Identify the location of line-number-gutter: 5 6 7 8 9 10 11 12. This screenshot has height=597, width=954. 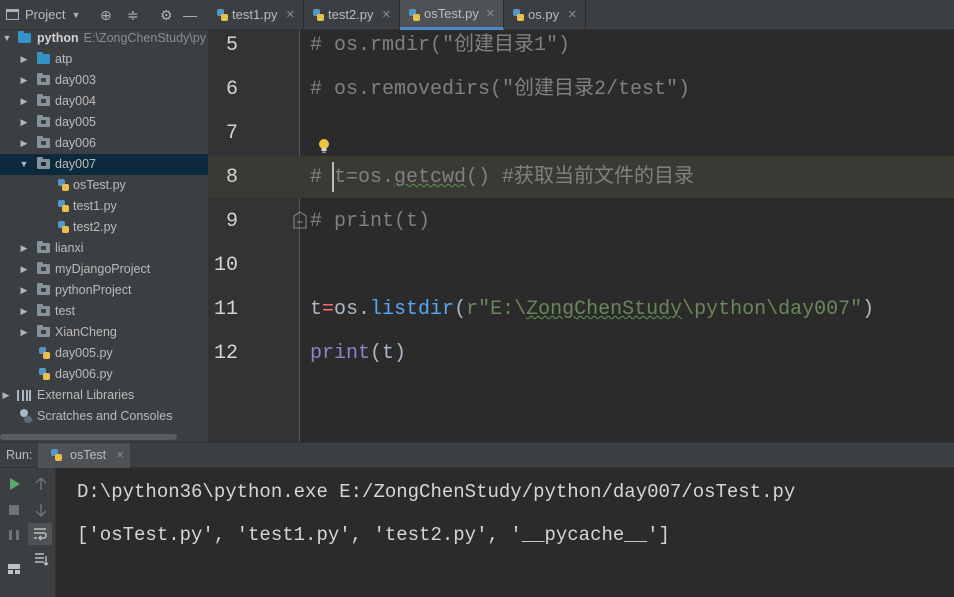
(254, 236).